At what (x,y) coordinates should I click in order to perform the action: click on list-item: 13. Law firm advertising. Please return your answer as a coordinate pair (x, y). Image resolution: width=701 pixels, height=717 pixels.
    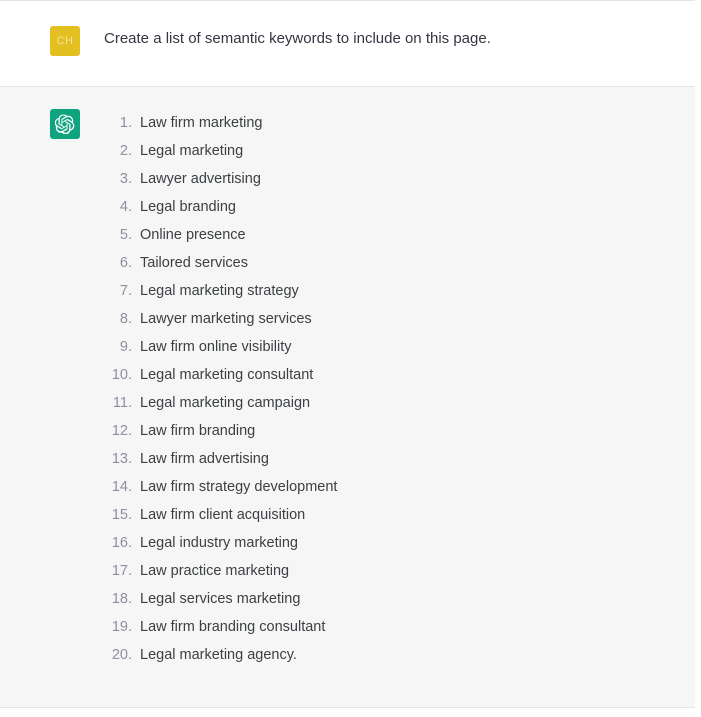
    Looking at the image, I should click on (396, 459).